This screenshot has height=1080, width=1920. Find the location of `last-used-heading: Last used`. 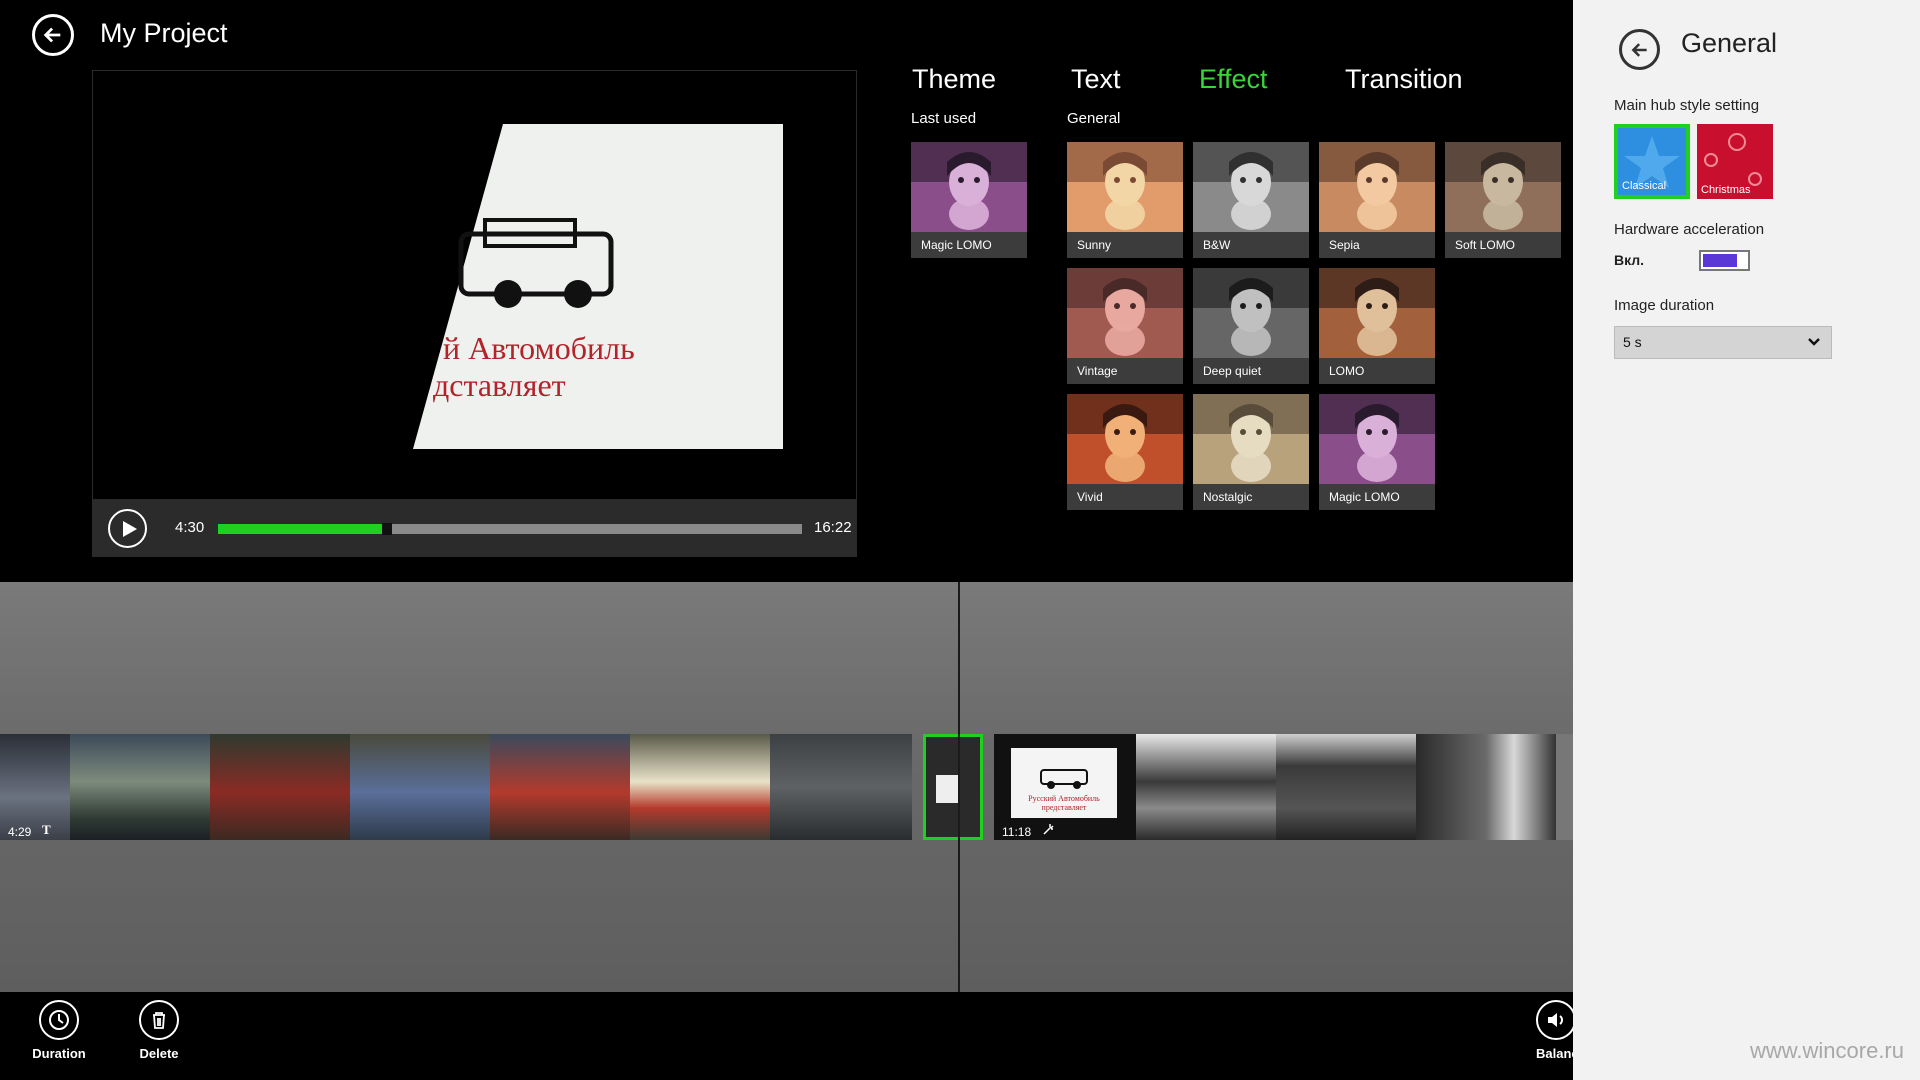

last-used-heading: Last used is located at coordinates (944, 118).